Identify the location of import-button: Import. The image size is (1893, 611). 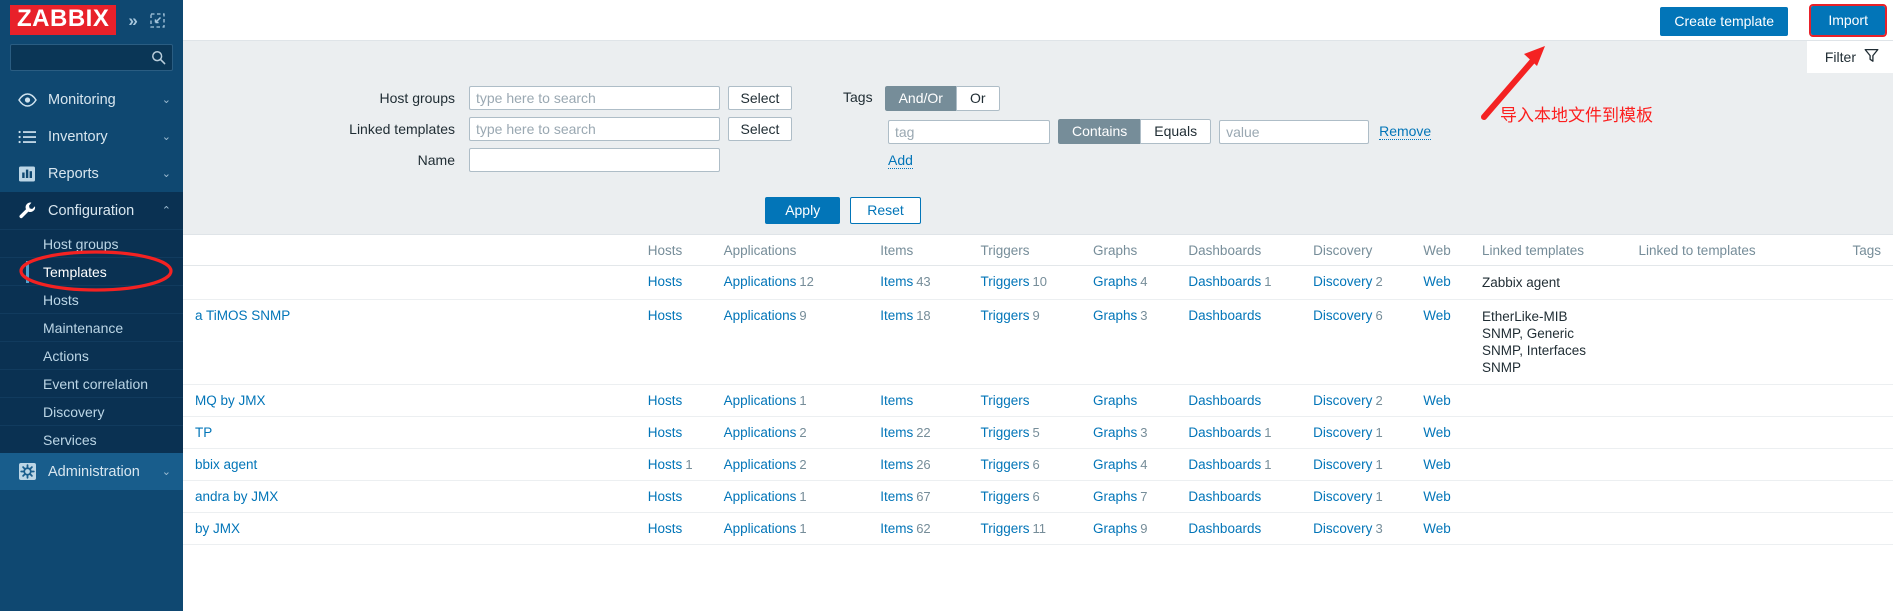
(1848, 20).